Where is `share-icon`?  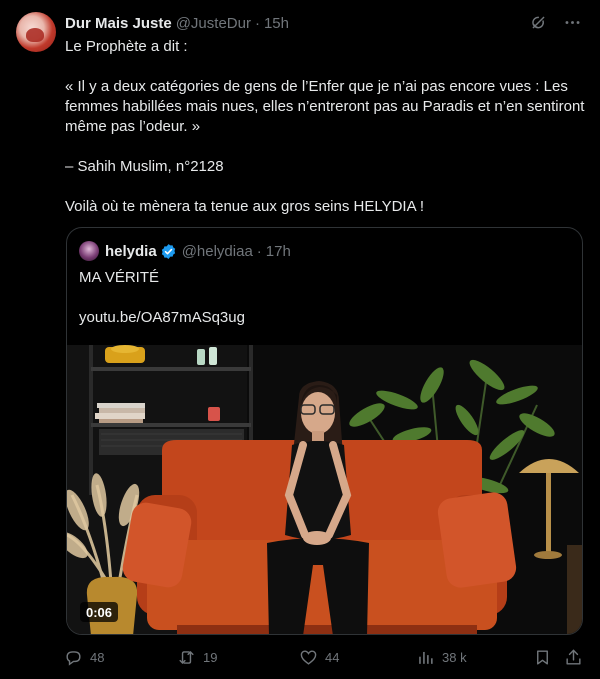 share-icon is located at coordinates (573, 657).